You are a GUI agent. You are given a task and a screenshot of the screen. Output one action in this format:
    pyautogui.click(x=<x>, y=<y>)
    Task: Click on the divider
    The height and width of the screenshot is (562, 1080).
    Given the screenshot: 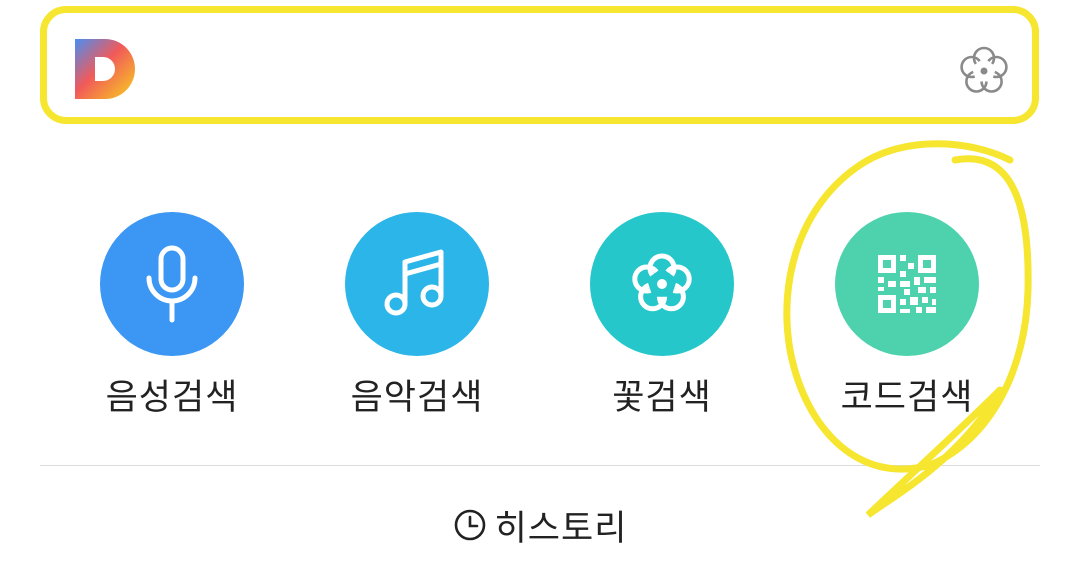 What is the action you would take?
    pyautogui.click(x=540, y=465)
    